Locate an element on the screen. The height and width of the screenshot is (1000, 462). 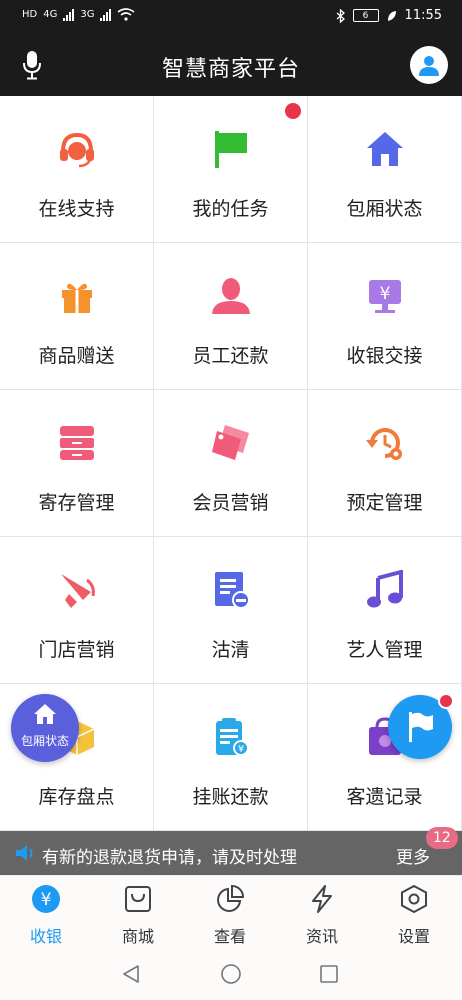
tag-icon is located at coordinates (230, 442).